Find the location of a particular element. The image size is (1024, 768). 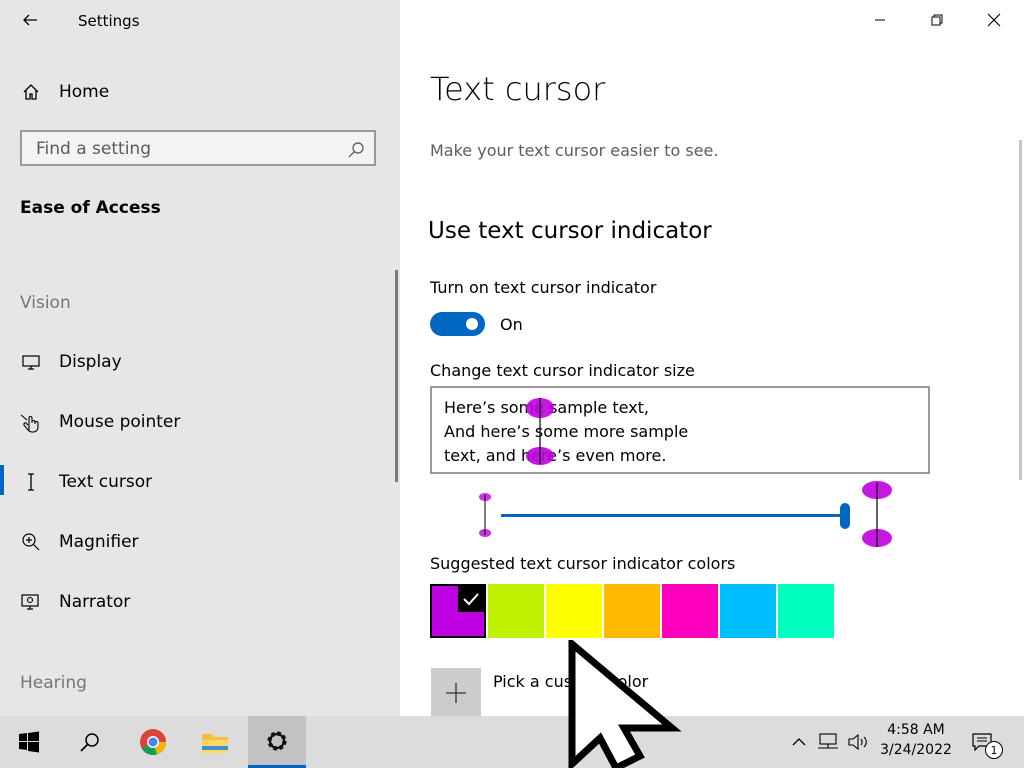

chevron-up-icon is located at coordinates (799, 742).